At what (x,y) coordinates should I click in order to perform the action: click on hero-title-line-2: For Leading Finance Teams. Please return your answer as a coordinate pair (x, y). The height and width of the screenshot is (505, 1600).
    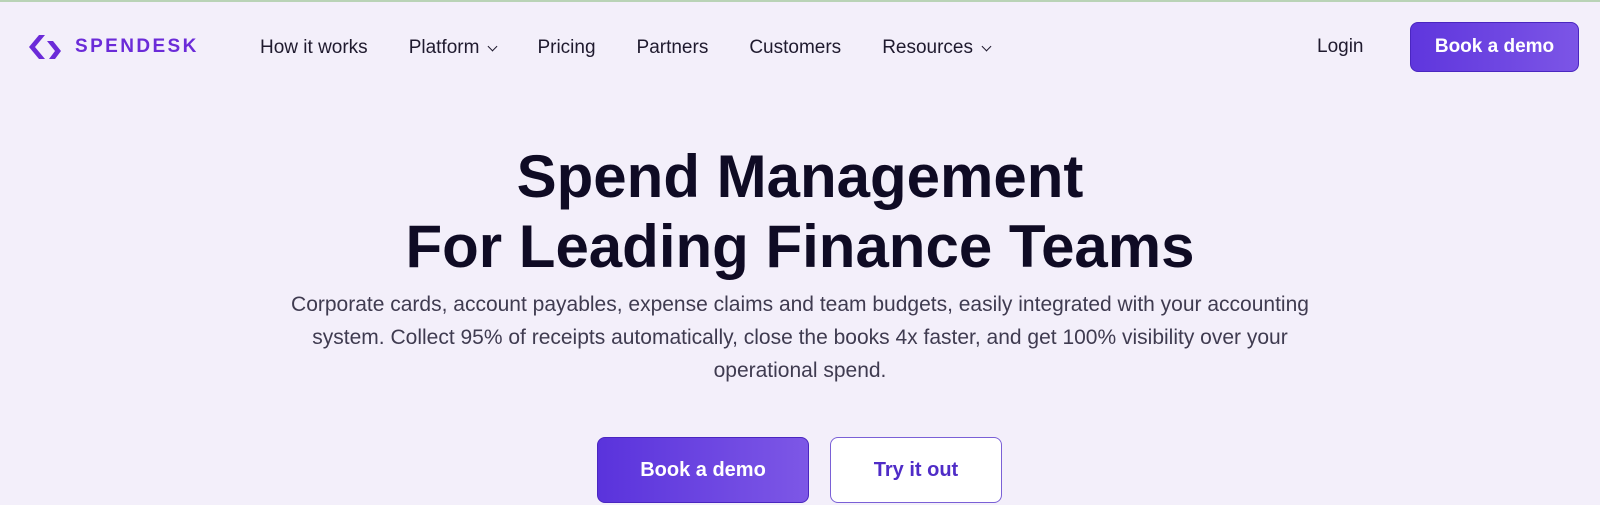
    Looking at the image, I should click on (800, 246).